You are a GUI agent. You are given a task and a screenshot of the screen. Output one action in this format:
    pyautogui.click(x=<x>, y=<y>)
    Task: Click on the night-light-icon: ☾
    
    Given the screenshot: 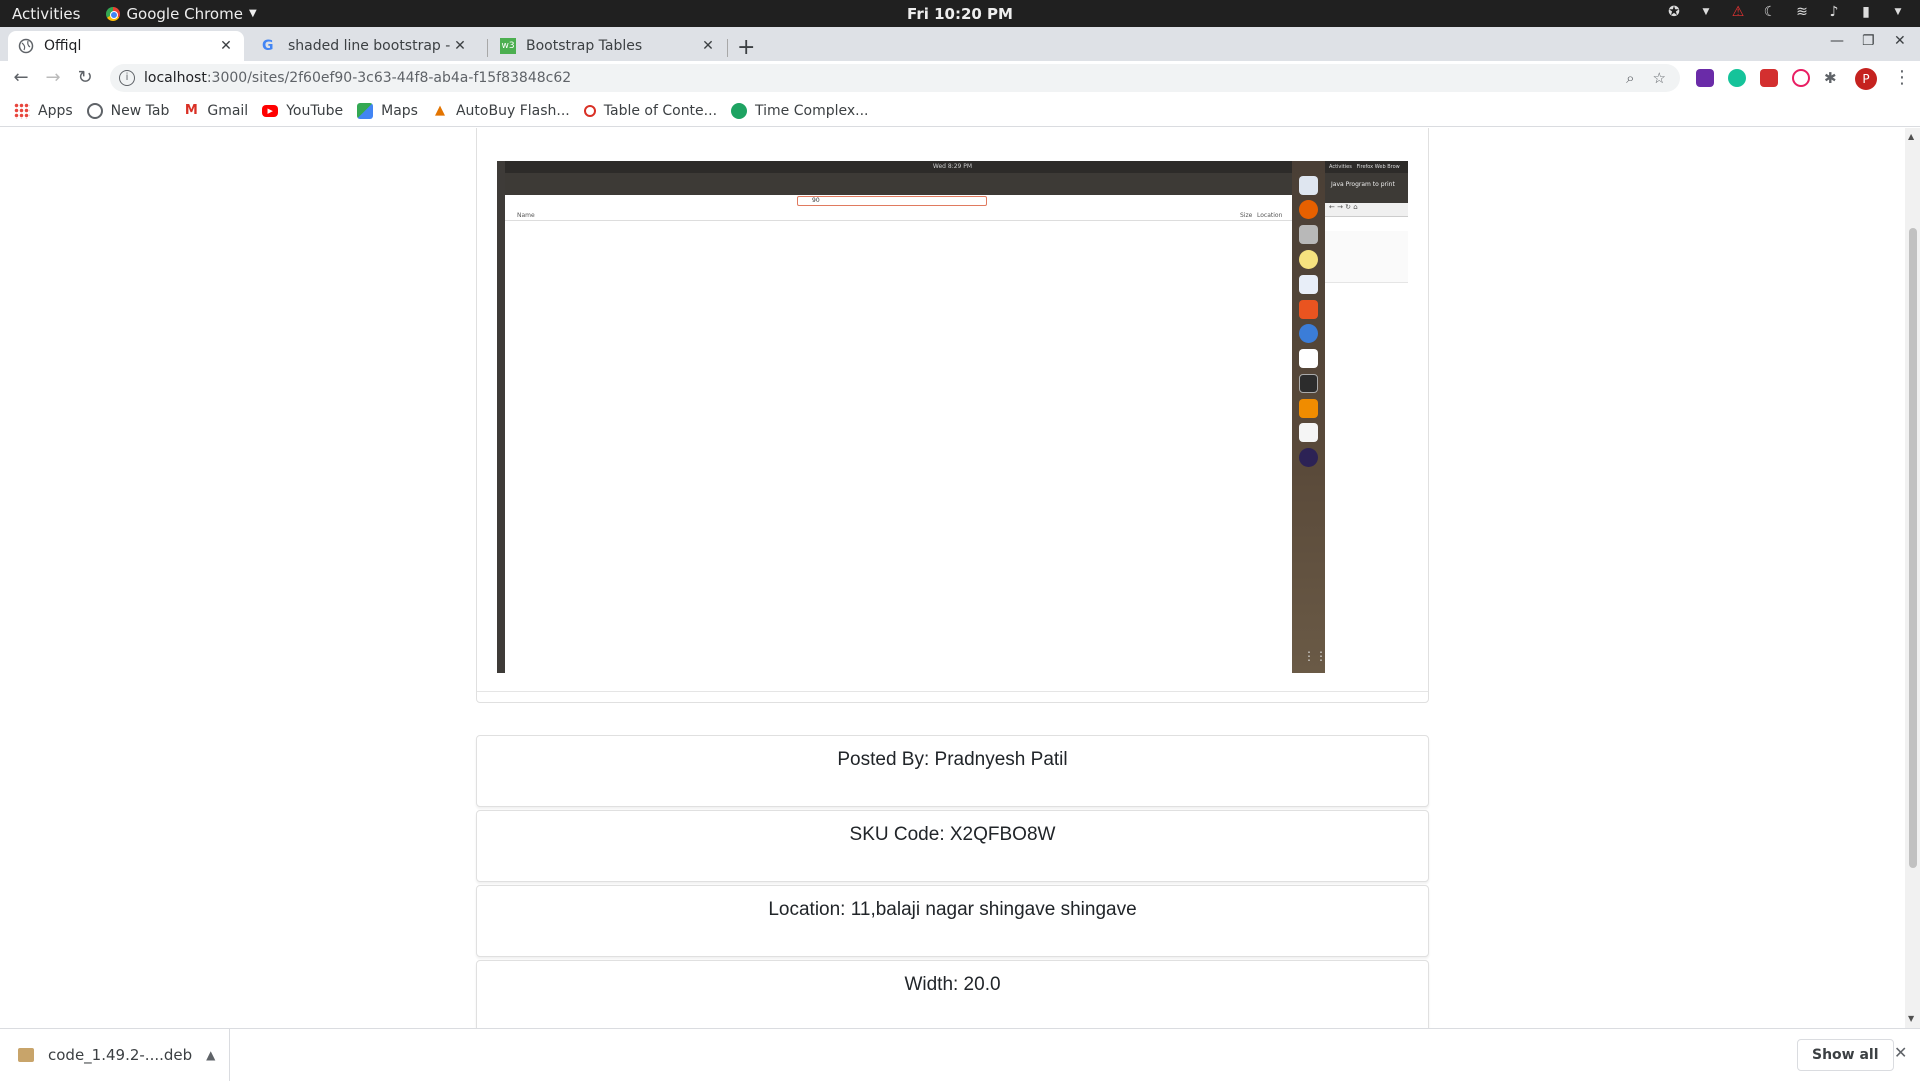 What is the action you would take?
    pyautogui.click(x=1770, y=12)
    